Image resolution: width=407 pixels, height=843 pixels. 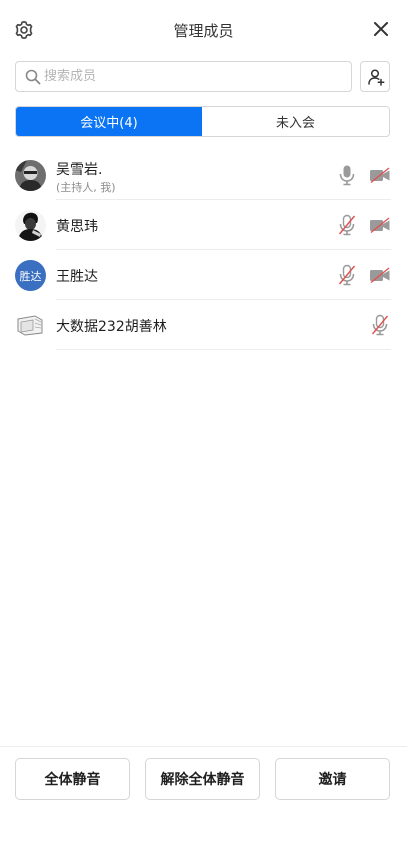 I want to click on add-user-icon, so click(x=376, y=77).